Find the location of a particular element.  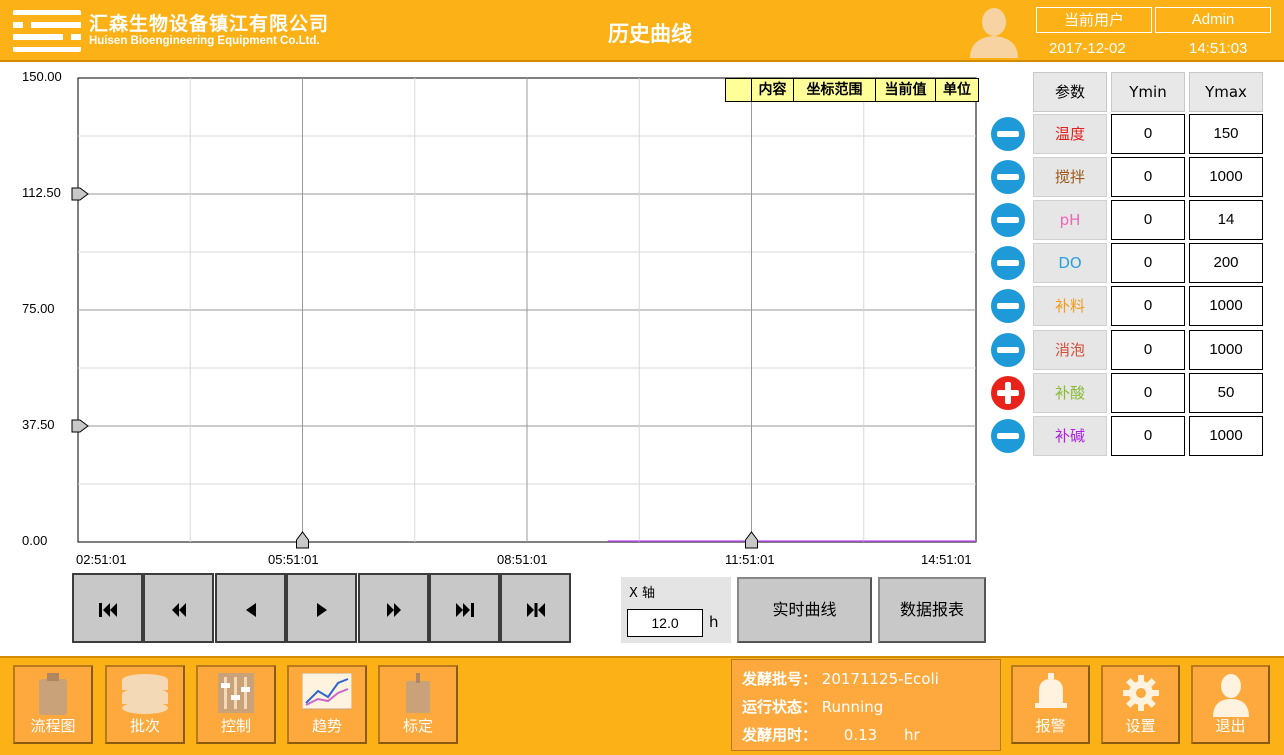

current-user-name: Admin is located at coordinates (1213, 20).